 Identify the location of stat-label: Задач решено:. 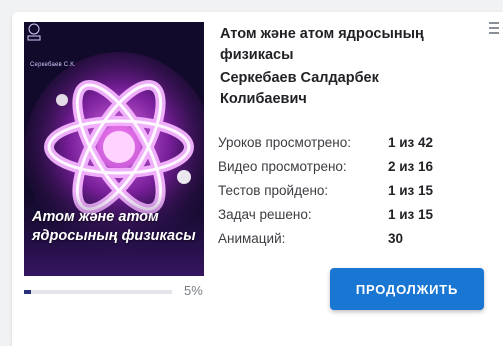
(265, 214).